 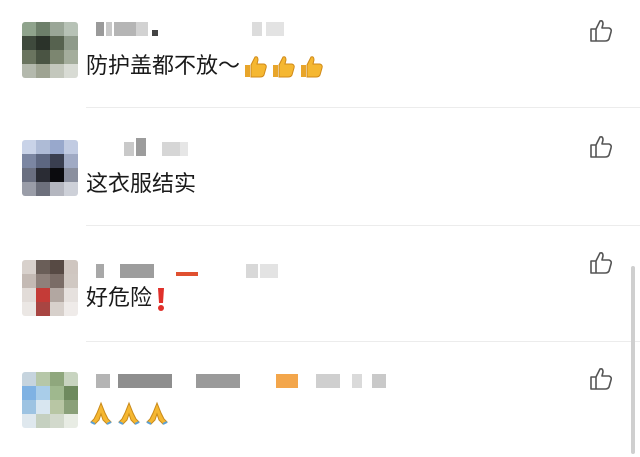 I want to click on red-exclamation-emoji, so click(x=161, y=299).